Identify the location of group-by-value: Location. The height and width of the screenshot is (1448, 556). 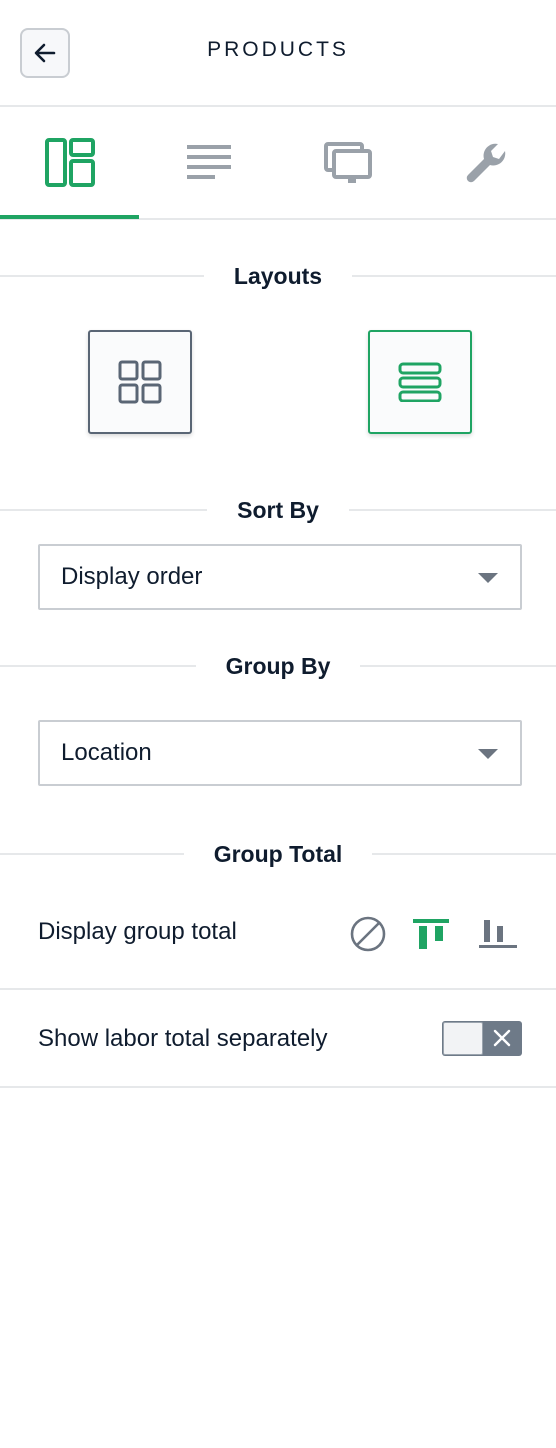
(106, 752).